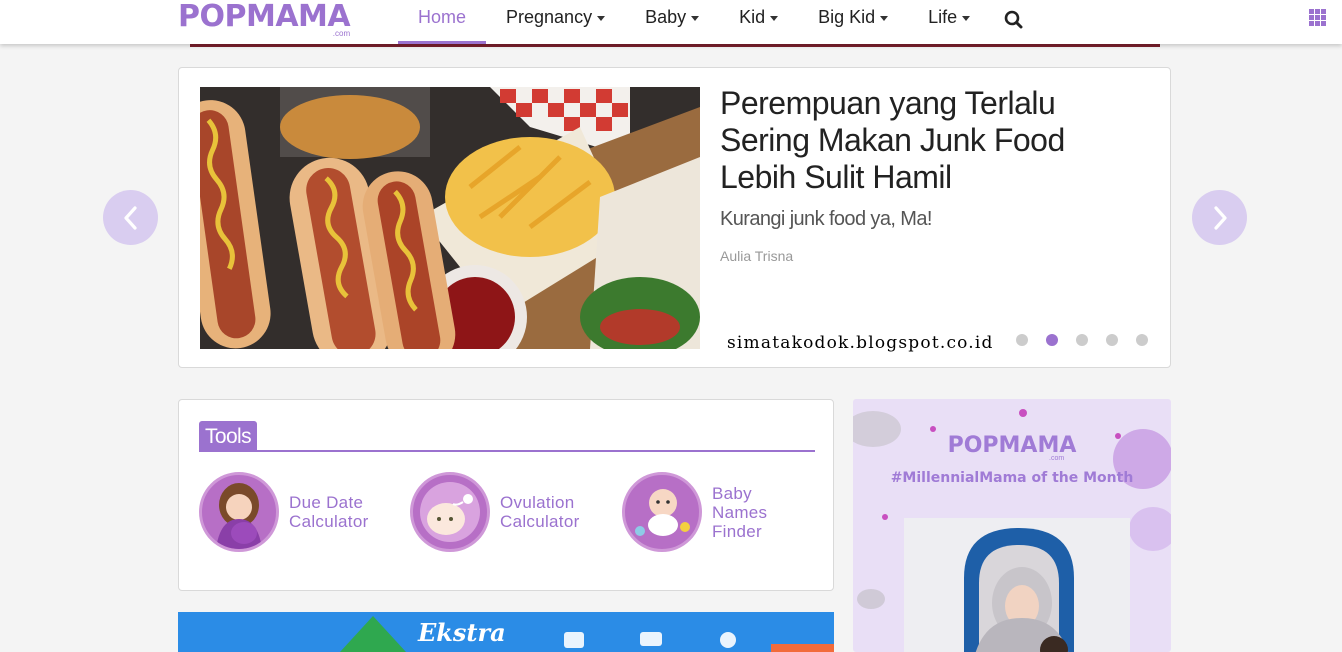 This screenshot has height=652, width=1342. What do you see at coordinates (752, 17) in the screenshot?
I see `nav-kid-label: Kid` at bounding box center [752, 17].